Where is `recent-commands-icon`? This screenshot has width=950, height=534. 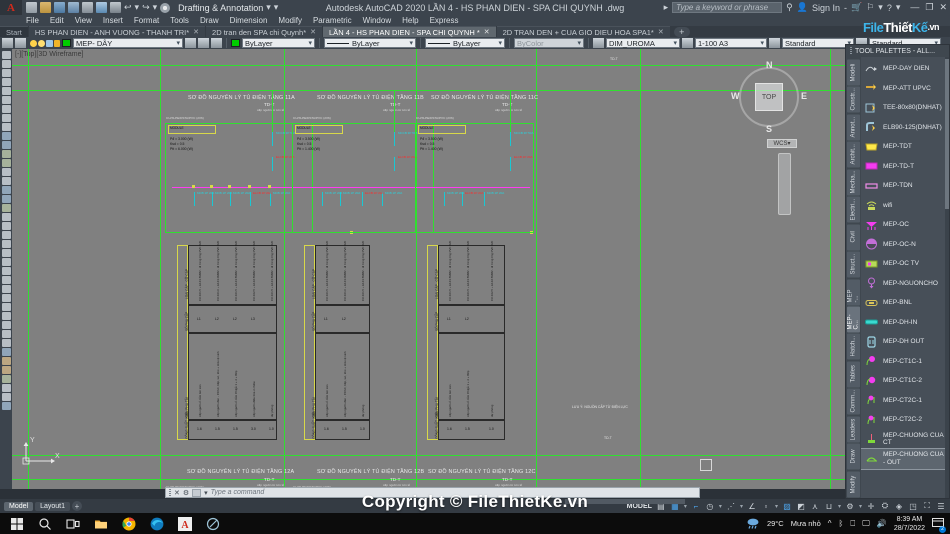
recent-commands-icon is located at coordinates (197, 492).